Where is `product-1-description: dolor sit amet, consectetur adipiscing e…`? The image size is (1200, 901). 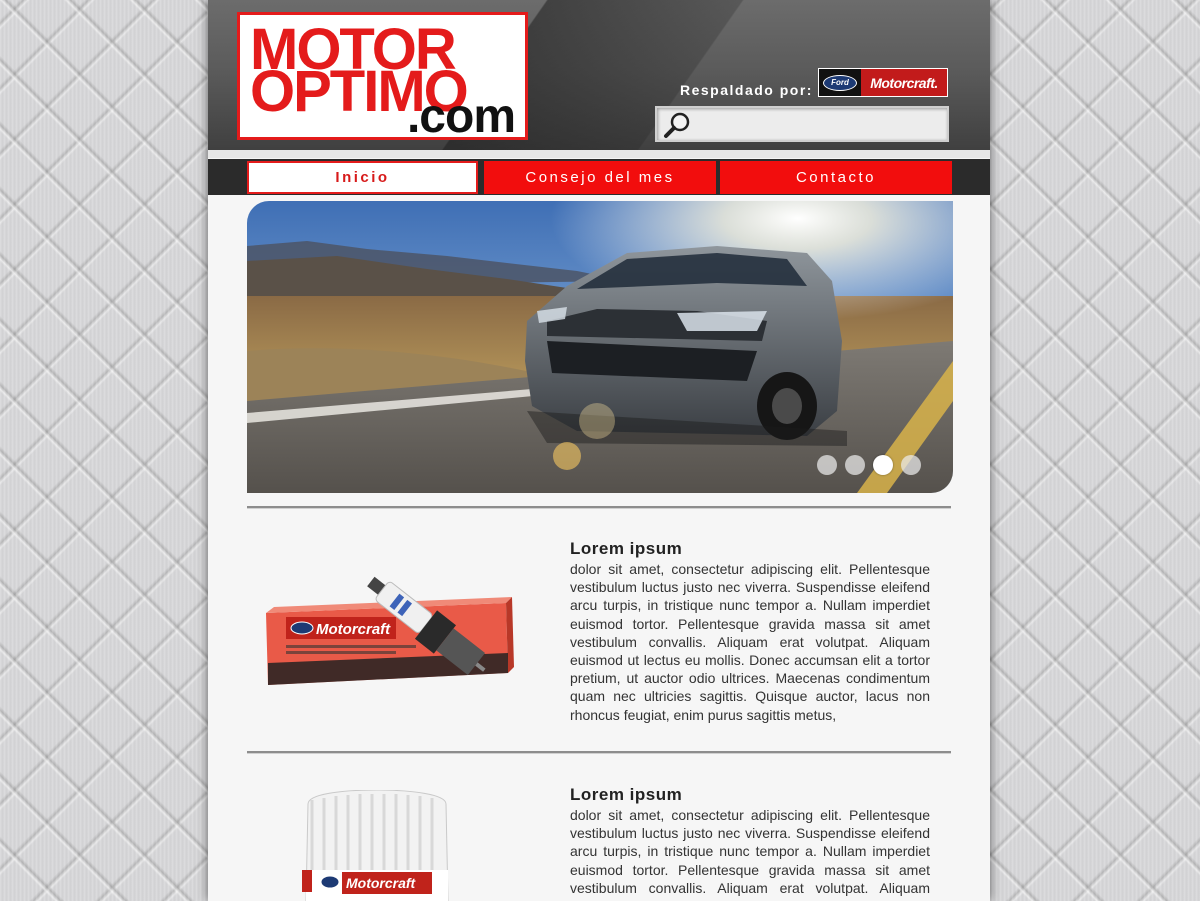
product-1-description: dolor sit amet, consectetur adipiscing e… is located at coordinates (750, 642).